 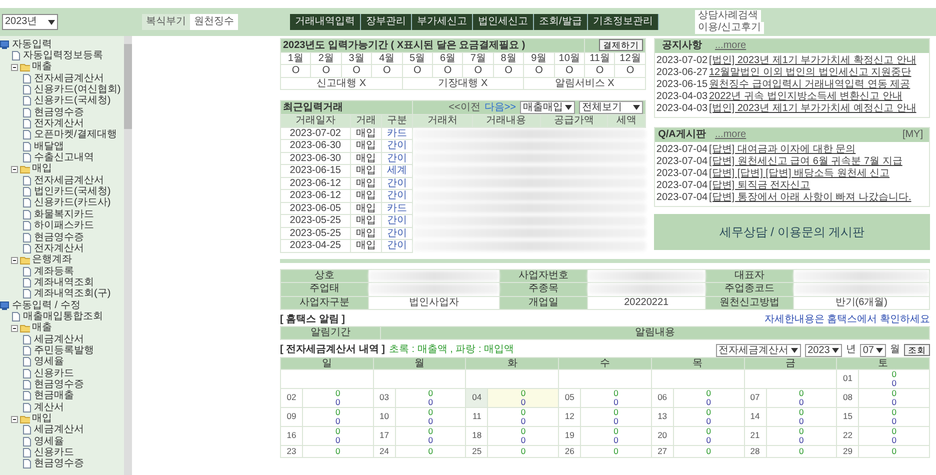 What do you see at coordinates (166, 22) in the screenshot?
I see `mode-tab: 복식부기` at bounding box center [166, 22].